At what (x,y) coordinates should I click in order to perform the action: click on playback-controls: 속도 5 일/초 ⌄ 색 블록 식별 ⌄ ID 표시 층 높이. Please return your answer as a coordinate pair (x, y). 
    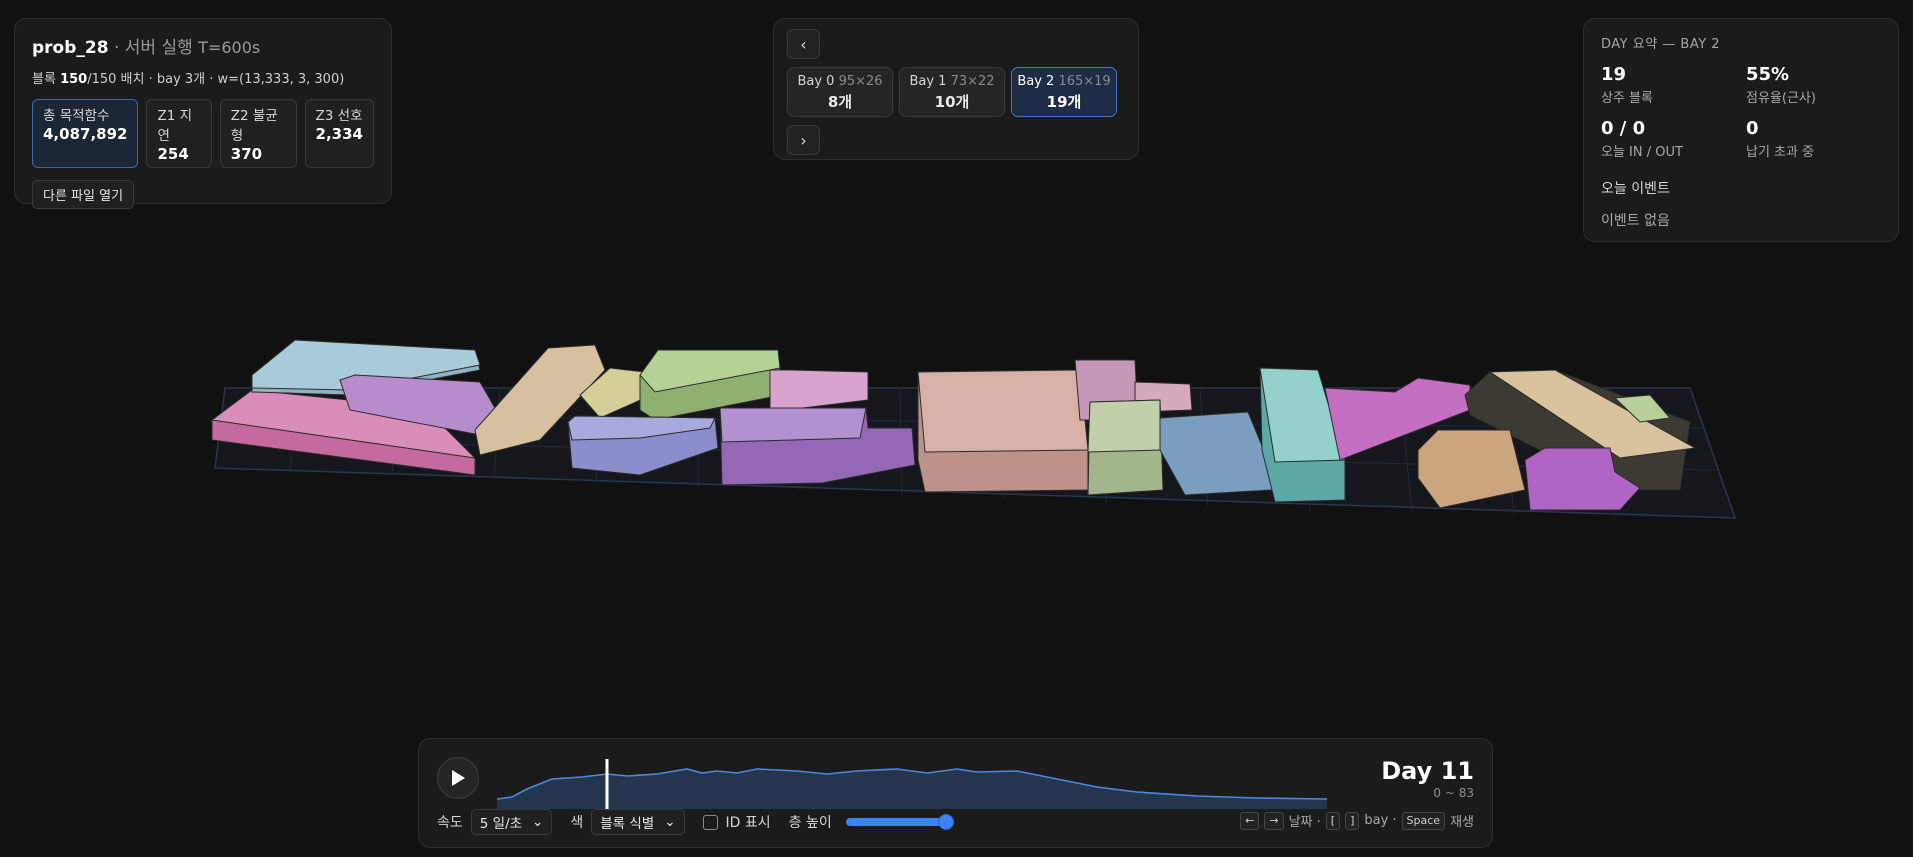
    Looking at the image, I should click on (695, 822).